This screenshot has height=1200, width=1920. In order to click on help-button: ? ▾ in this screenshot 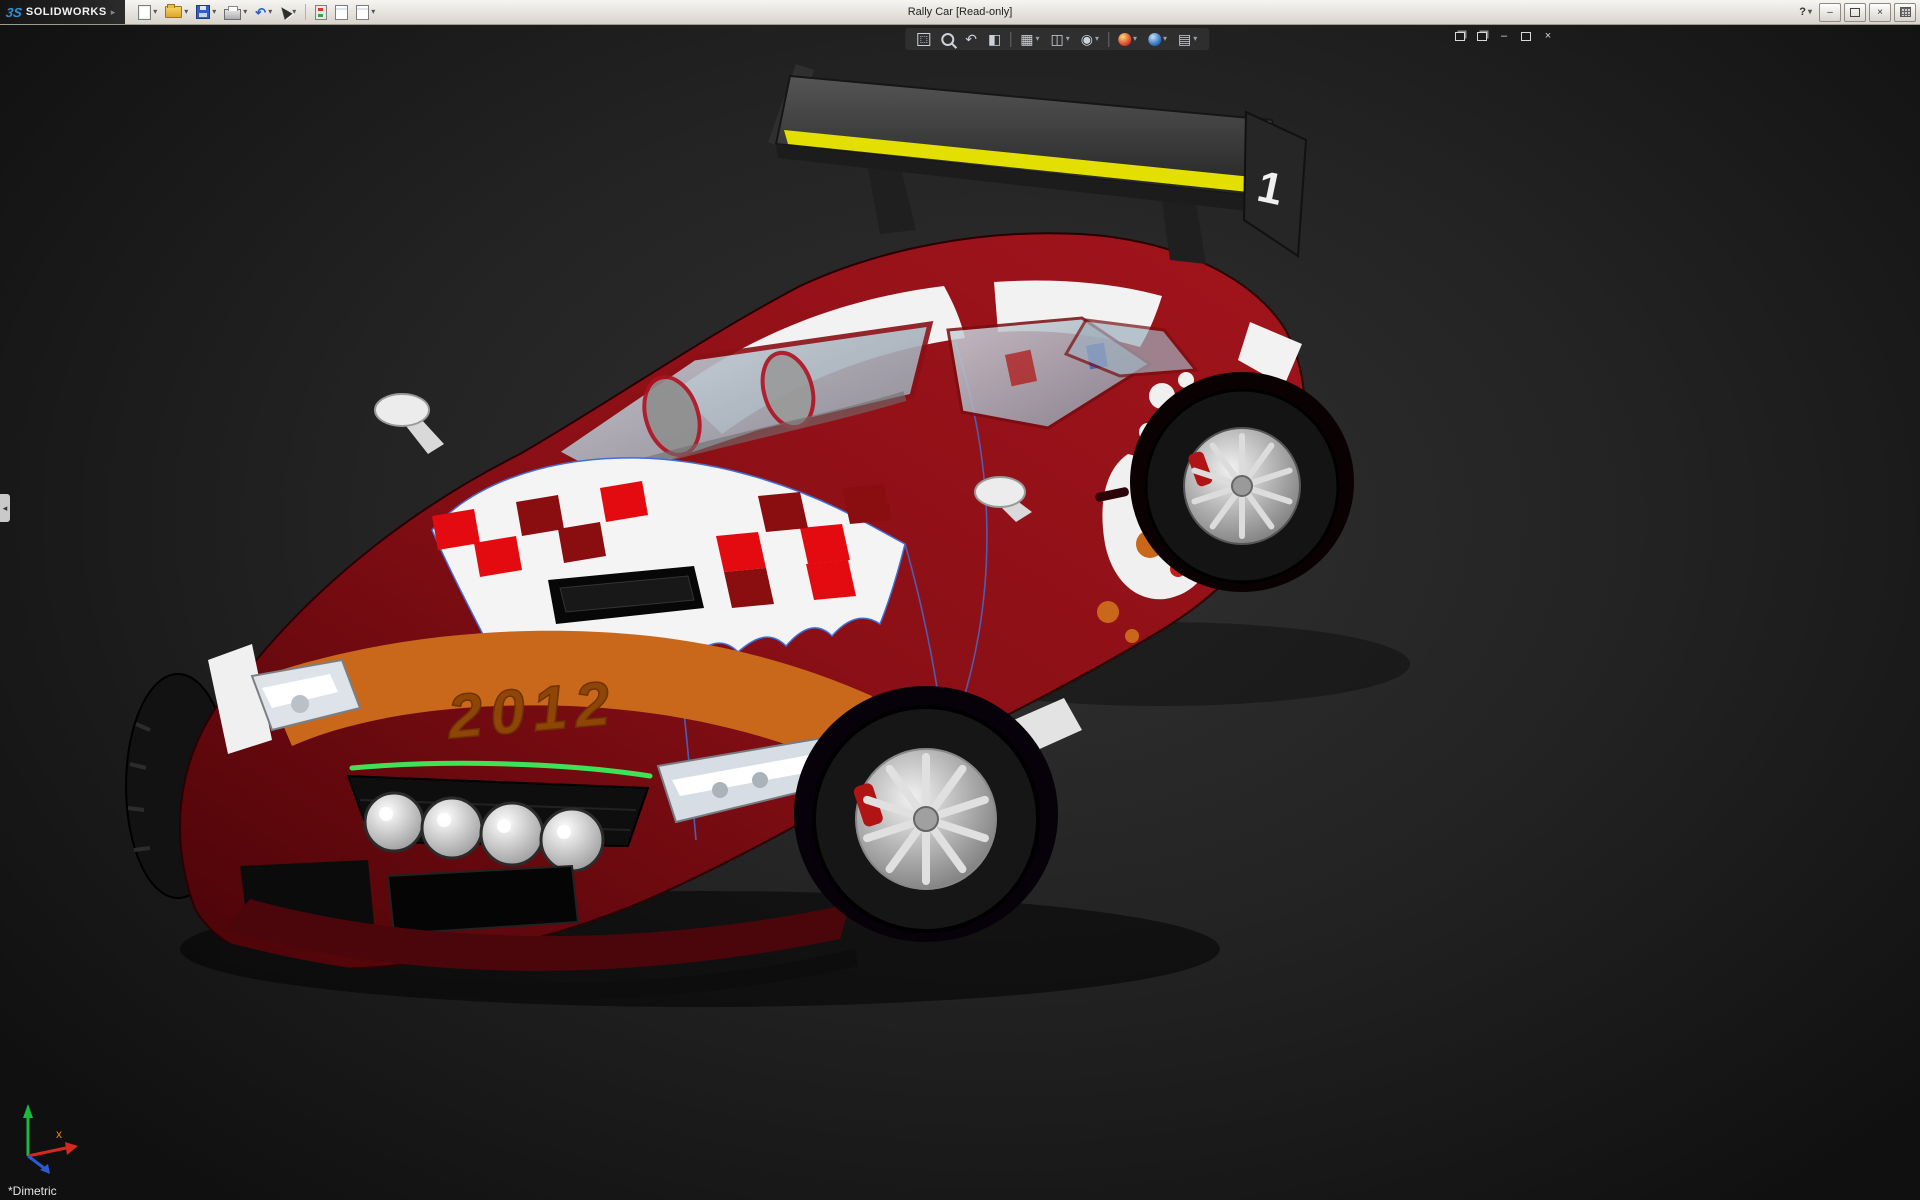, I will do `click(1805, 12)`.